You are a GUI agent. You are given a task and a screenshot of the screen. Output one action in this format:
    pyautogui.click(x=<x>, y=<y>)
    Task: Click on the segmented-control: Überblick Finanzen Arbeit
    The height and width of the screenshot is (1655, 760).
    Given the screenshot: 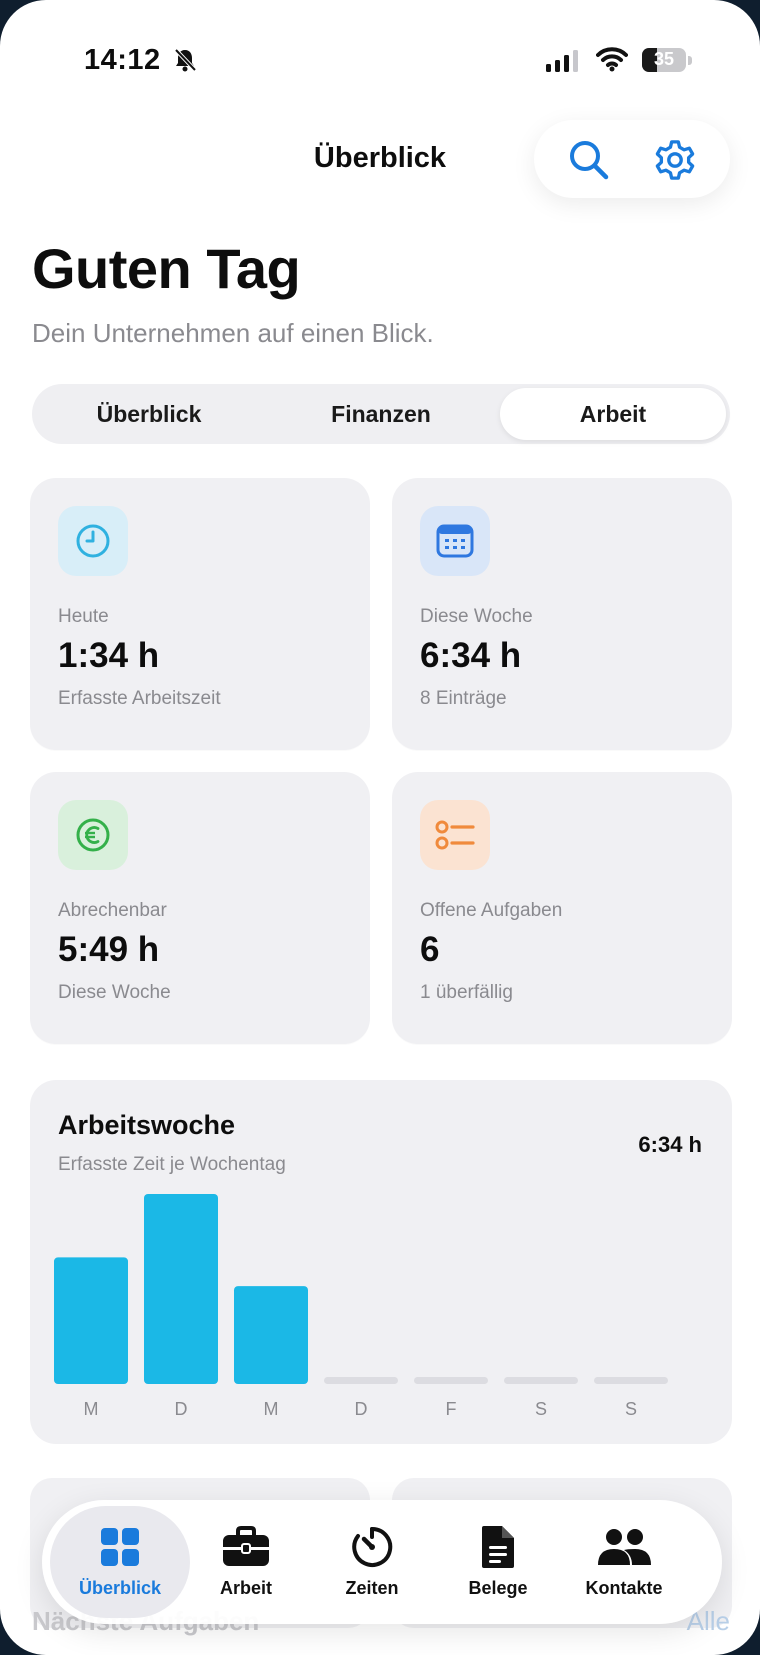 What is the action you would take?
    pyautogui.click(x=381, y=414)
    